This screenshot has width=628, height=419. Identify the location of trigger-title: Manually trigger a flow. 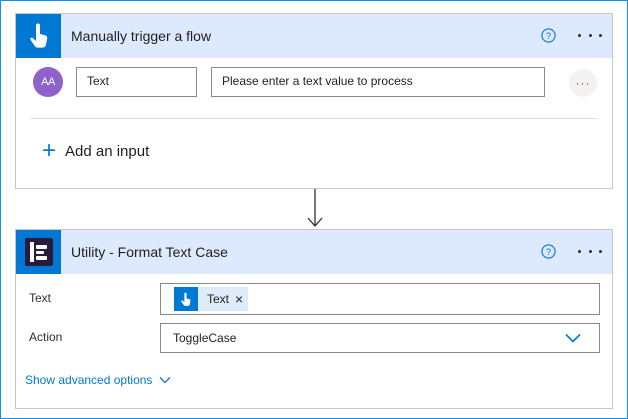
(141, 36).